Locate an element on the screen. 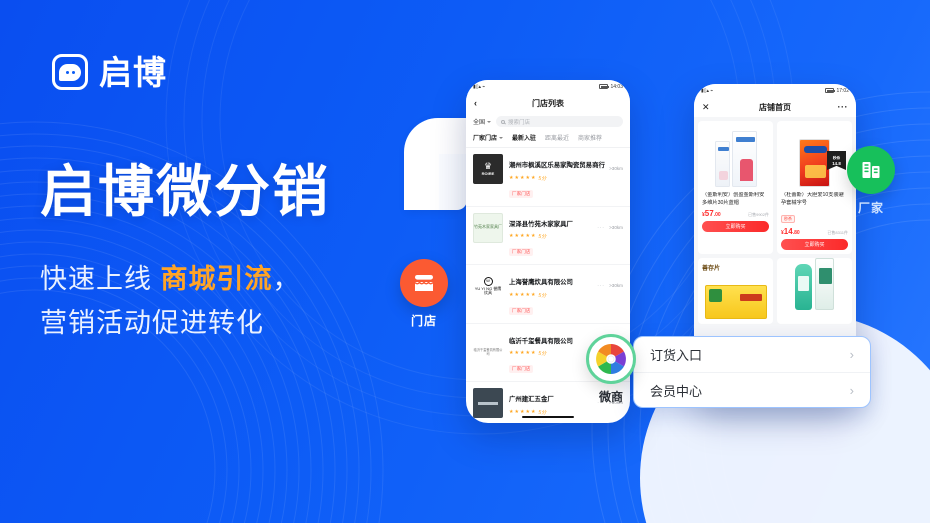  hero-subtitle: 快速上线 商城引流， 营销活动促进转化 is located at coordinates (170, 301).